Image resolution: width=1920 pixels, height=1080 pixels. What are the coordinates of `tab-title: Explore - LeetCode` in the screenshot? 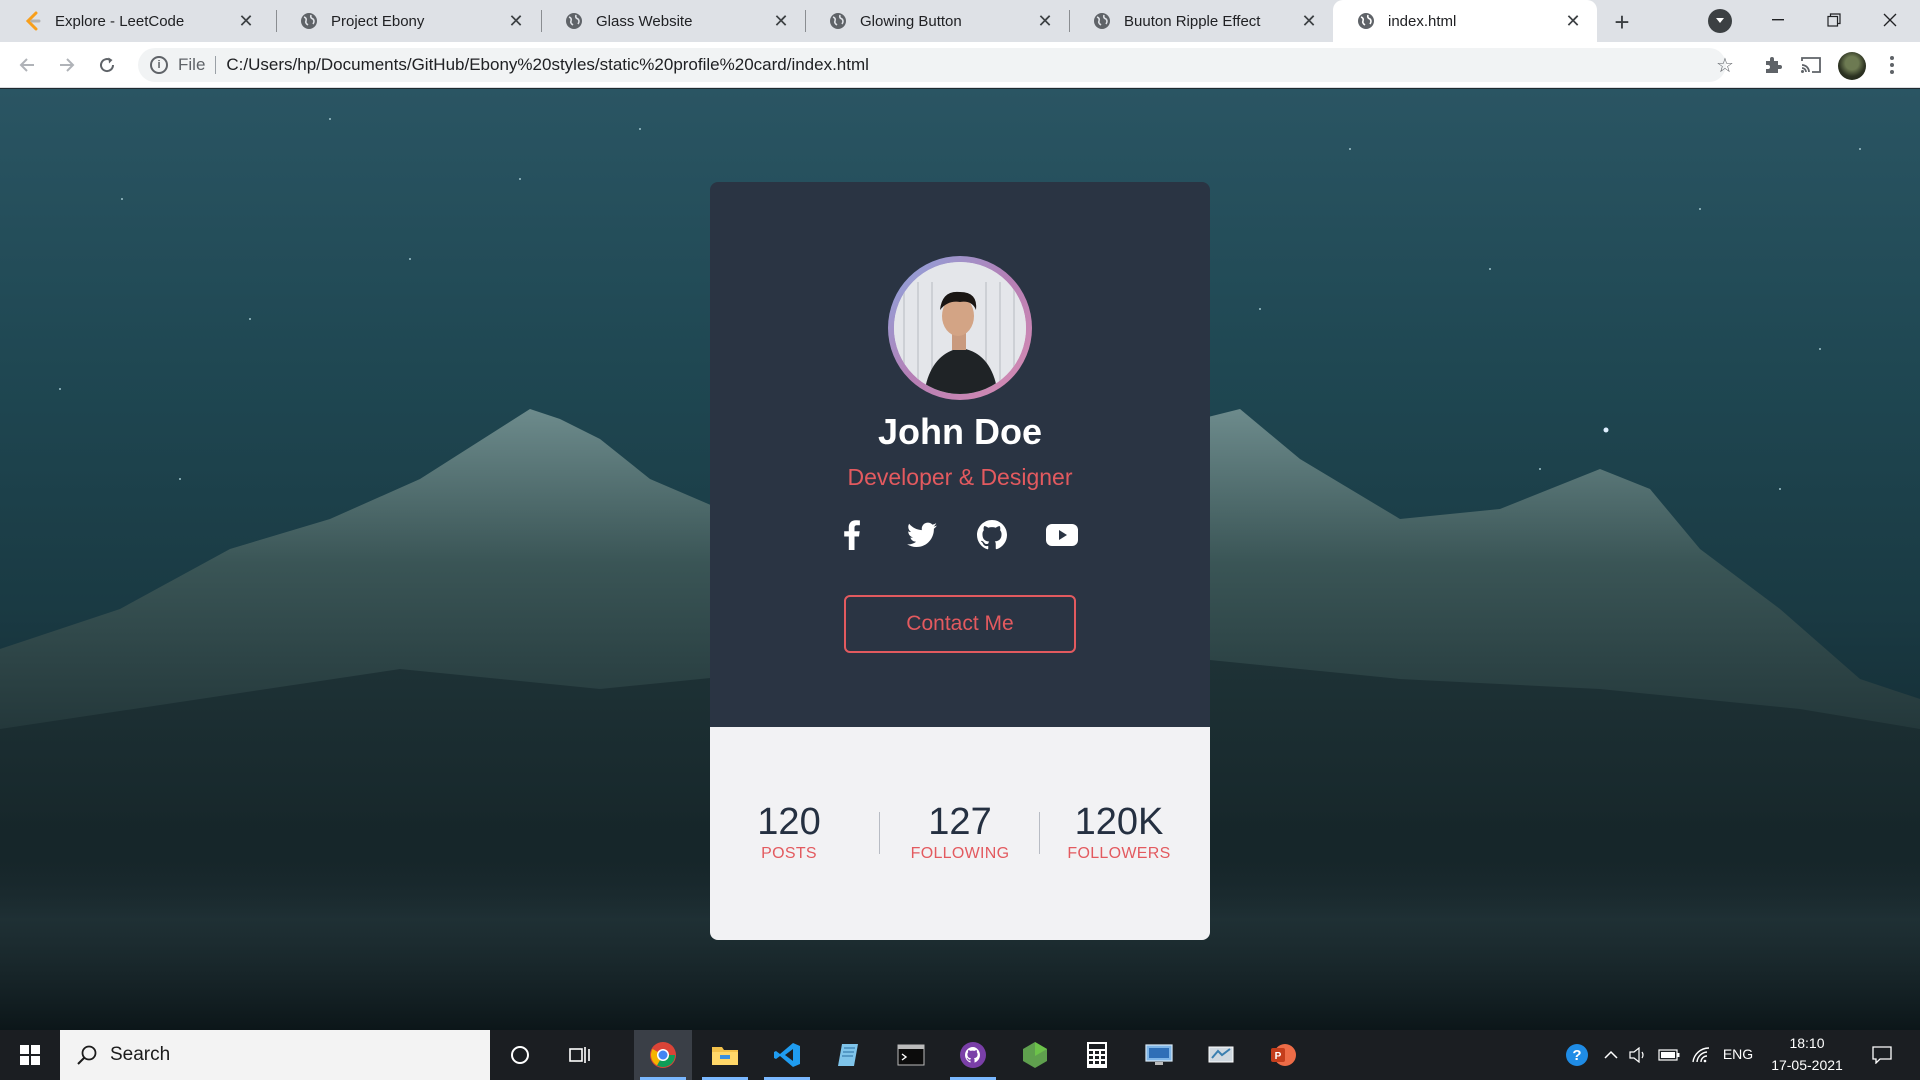 It's located at (120, 21).